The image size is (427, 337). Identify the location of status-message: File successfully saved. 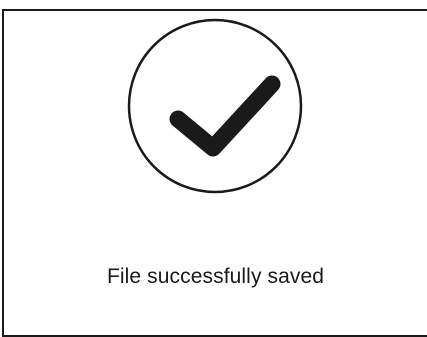
(215, 276).